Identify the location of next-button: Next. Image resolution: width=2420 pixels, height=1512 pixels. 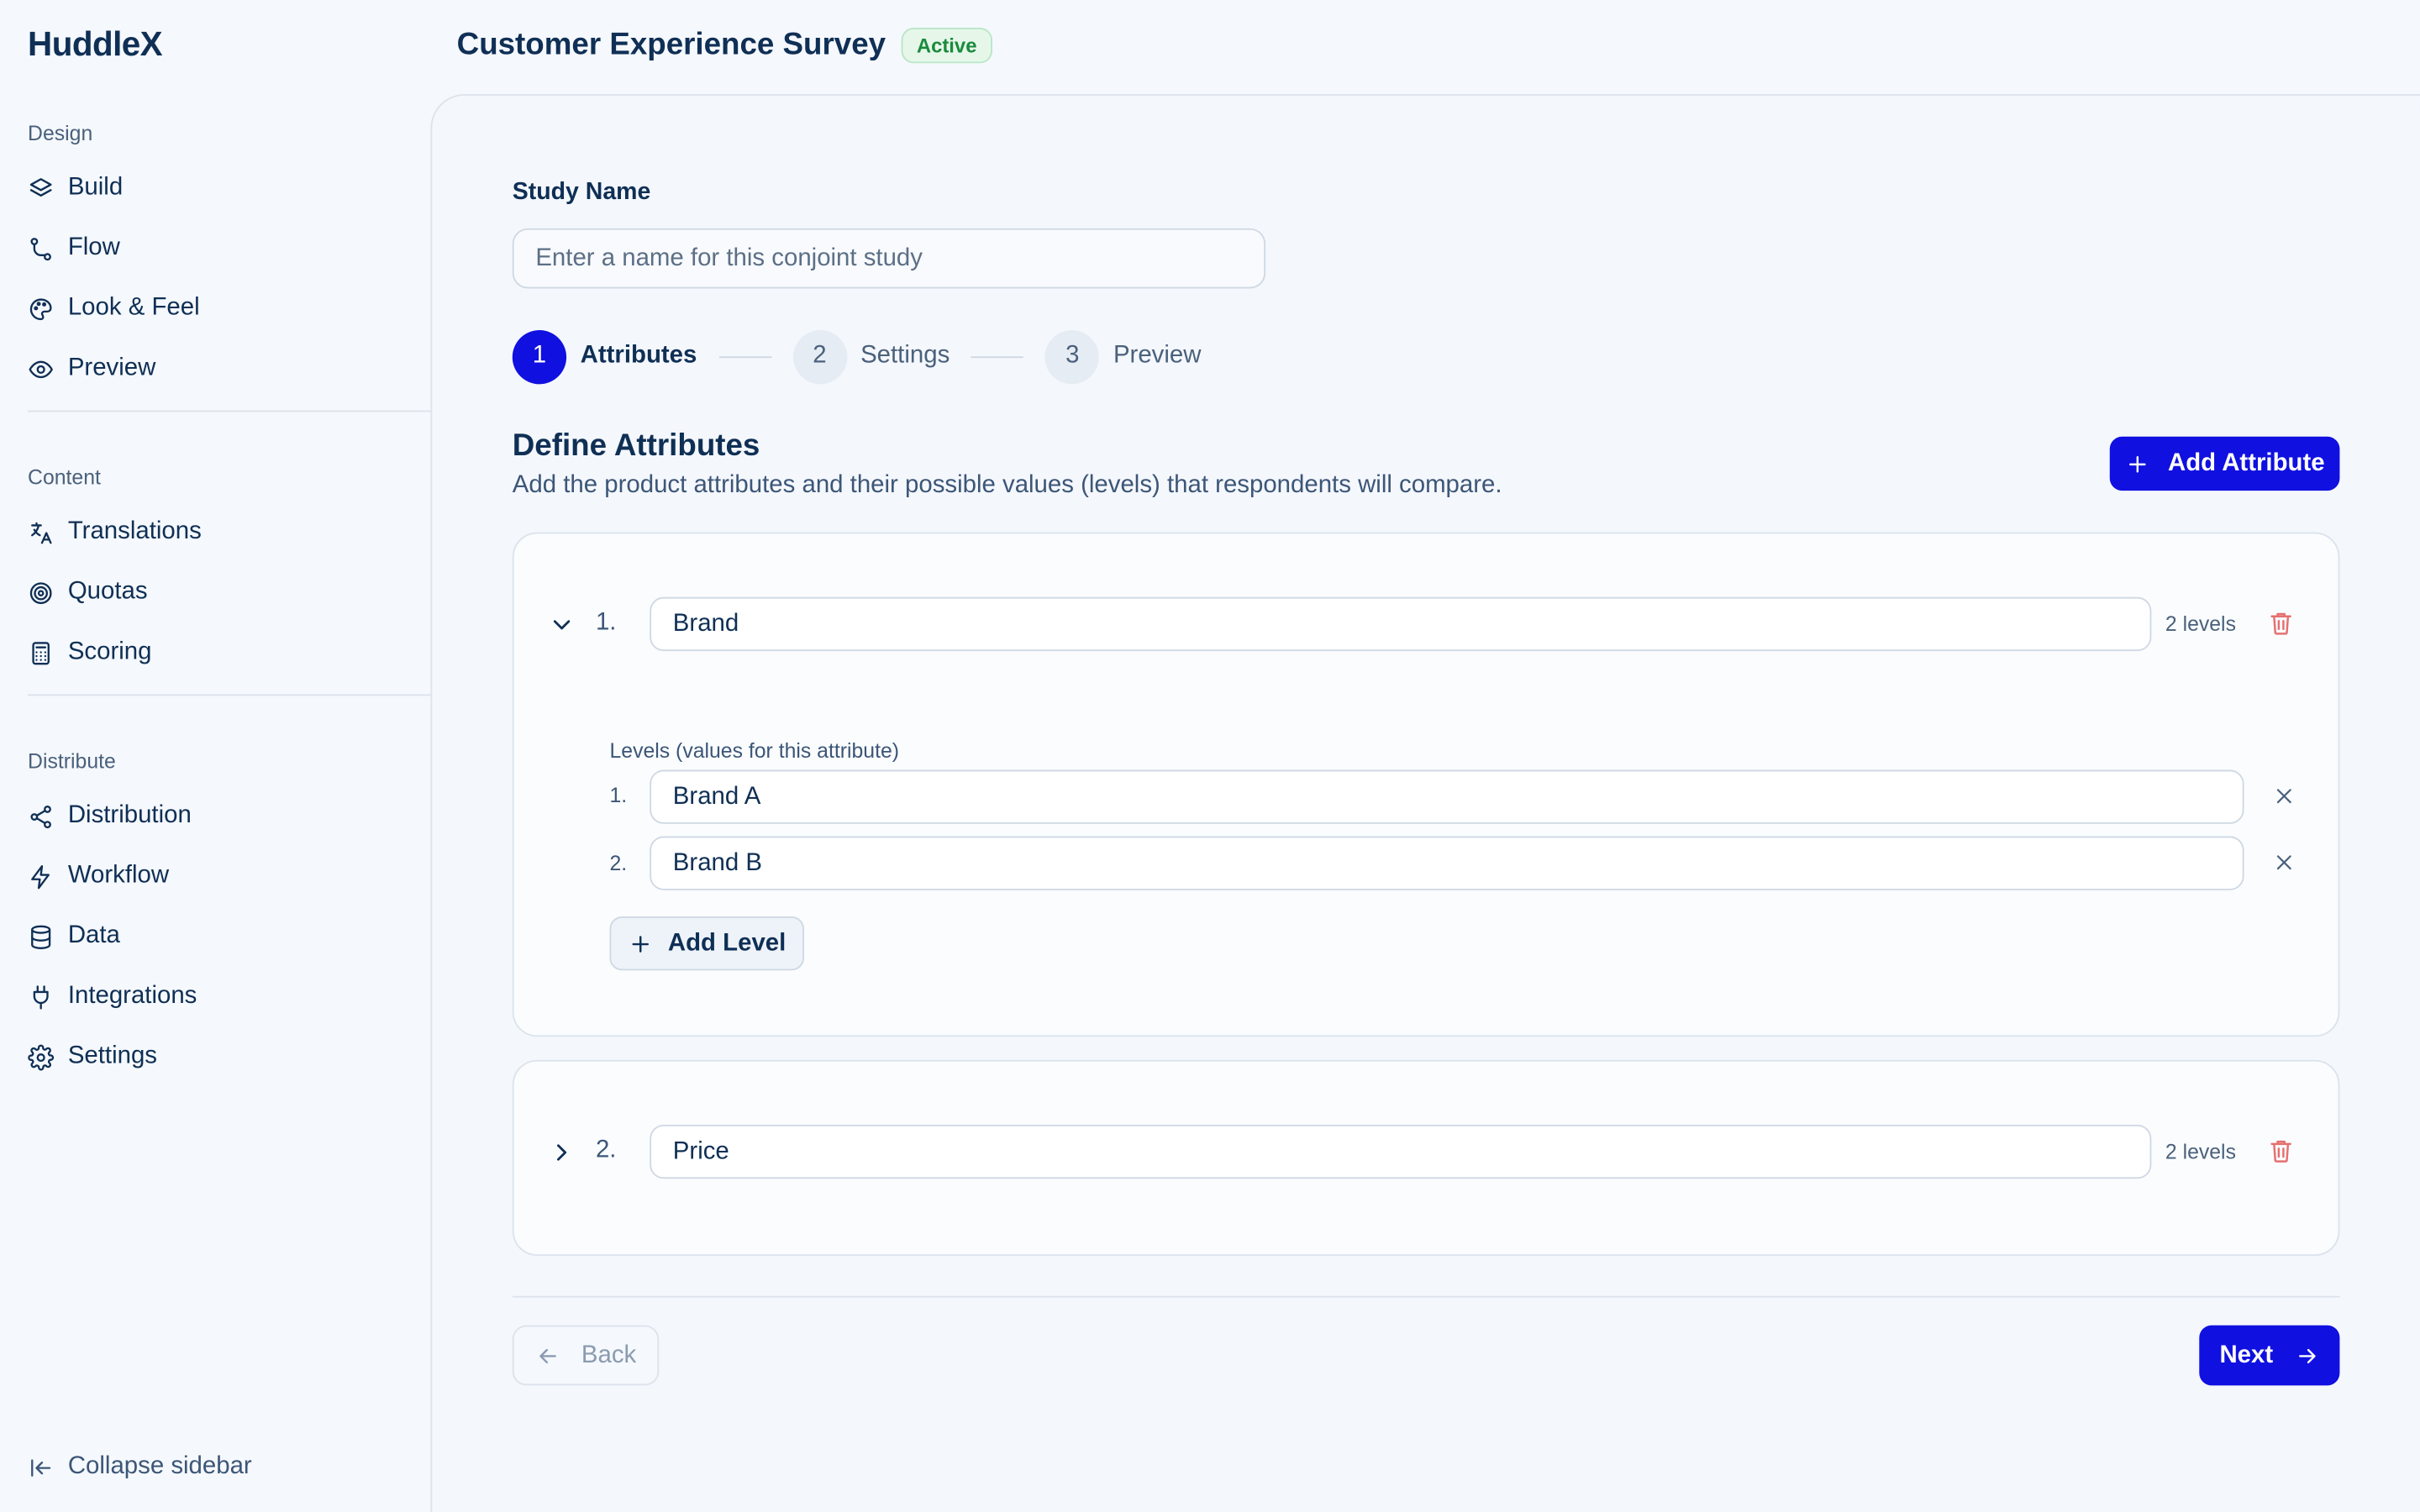
(2269, 1355).